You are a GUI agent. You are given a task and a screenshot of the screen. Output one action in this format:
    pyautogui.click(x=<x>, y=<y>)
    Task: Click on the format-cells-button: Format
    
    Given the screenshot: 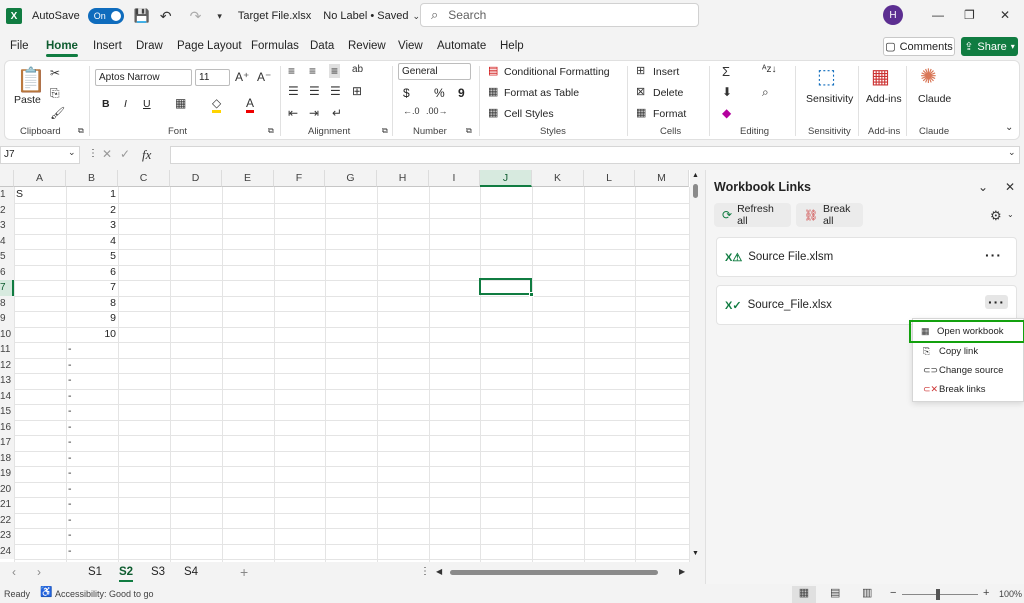 What is the action you would take?
    pyautogui.click(x=669, y=114)
    